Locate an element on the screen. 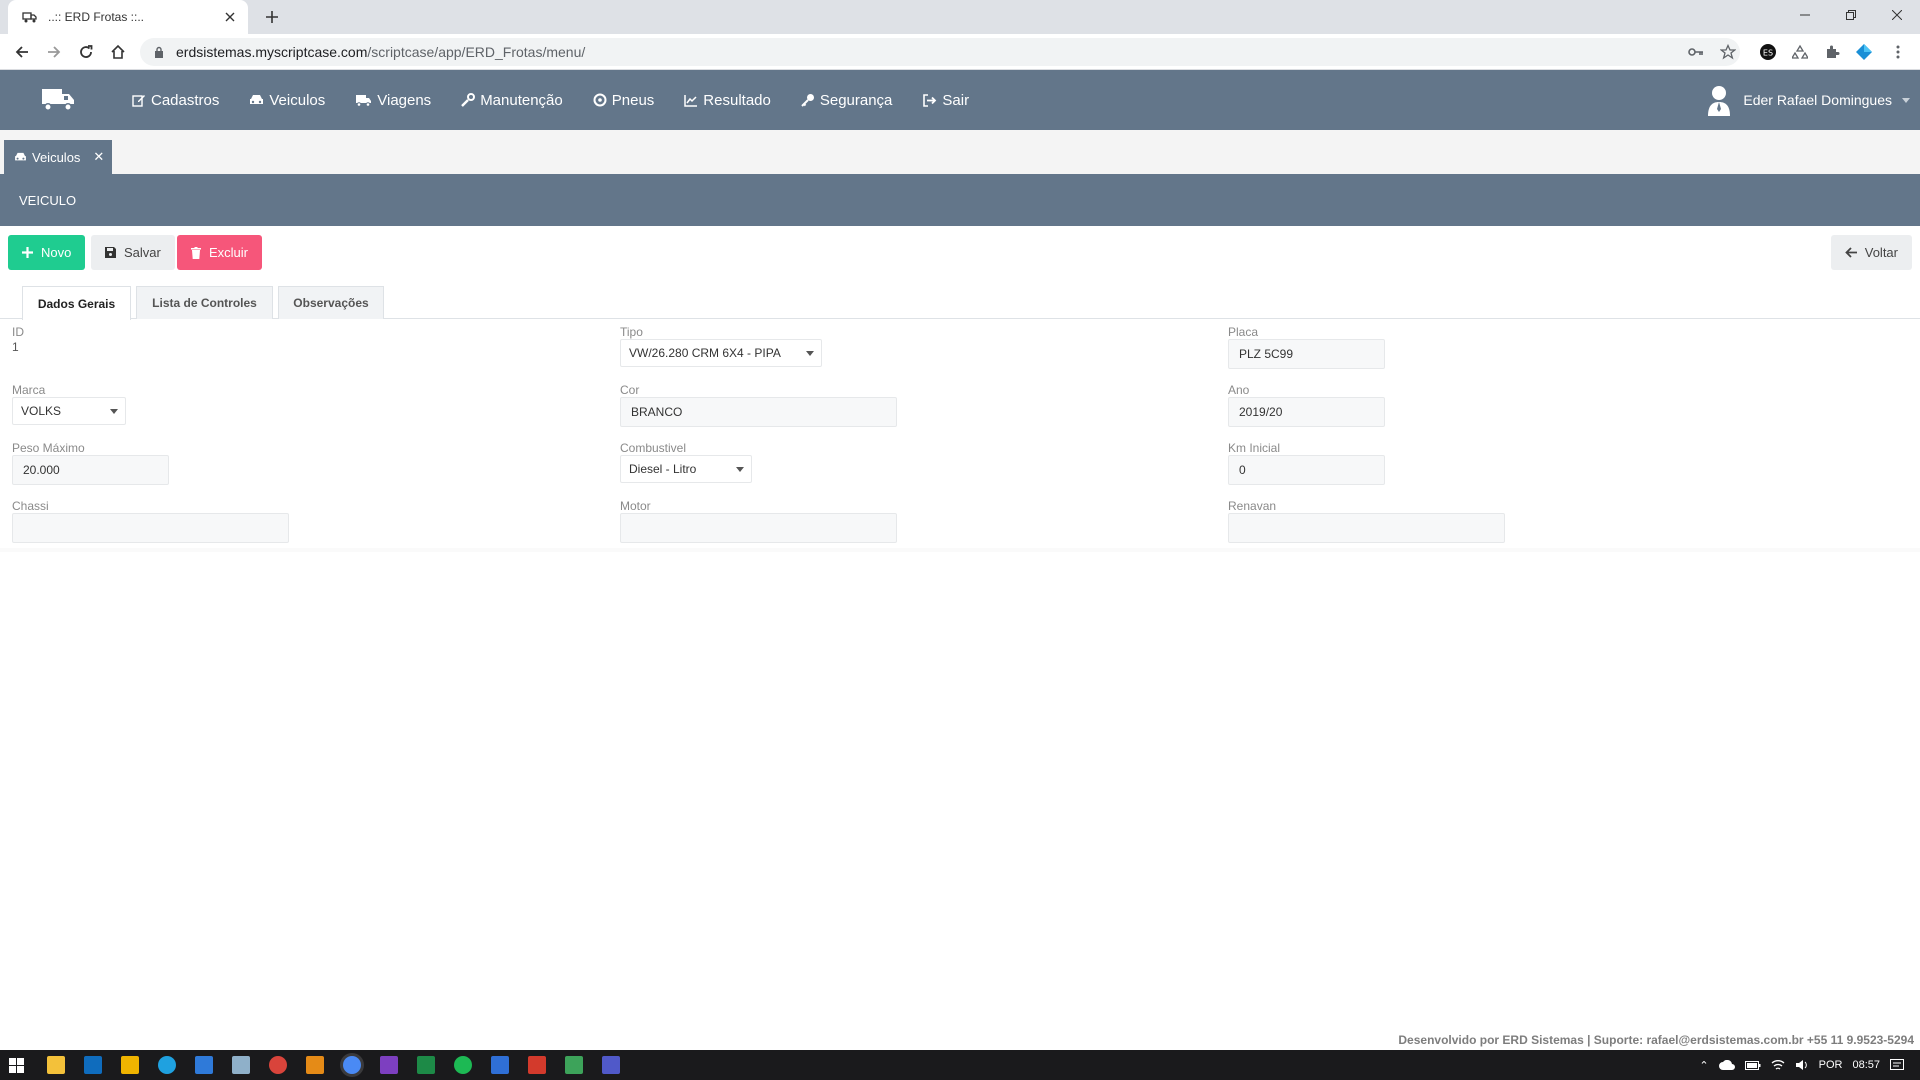 The width and height of the screenshot is (1920, 1080). close-icon: ✕ is located at coordinates (98, 157).